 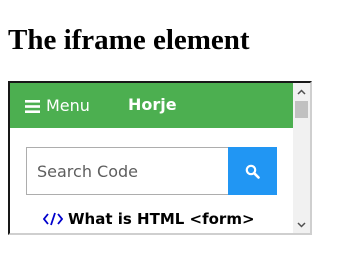 I want to click on scroll-thumb, so click(x=301, y=109).